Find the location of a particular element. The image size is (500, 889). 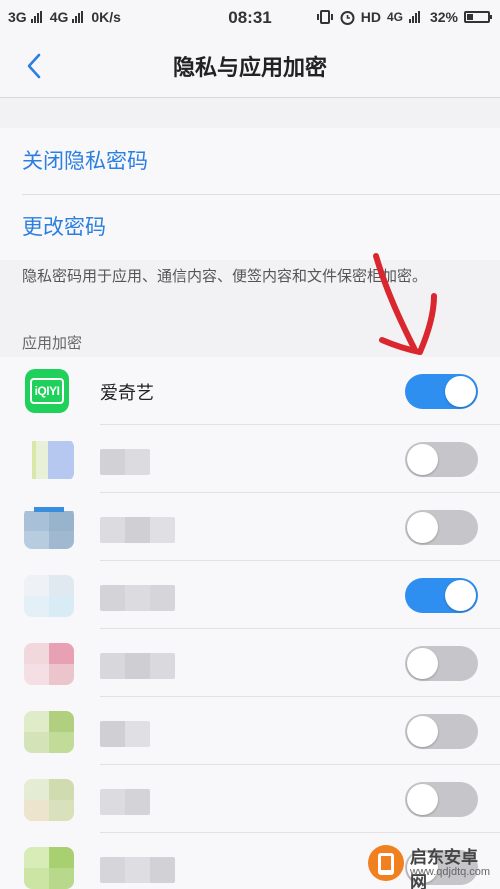

watermark-url: www.qdjdtq.com is located at coordinates (450, 872).